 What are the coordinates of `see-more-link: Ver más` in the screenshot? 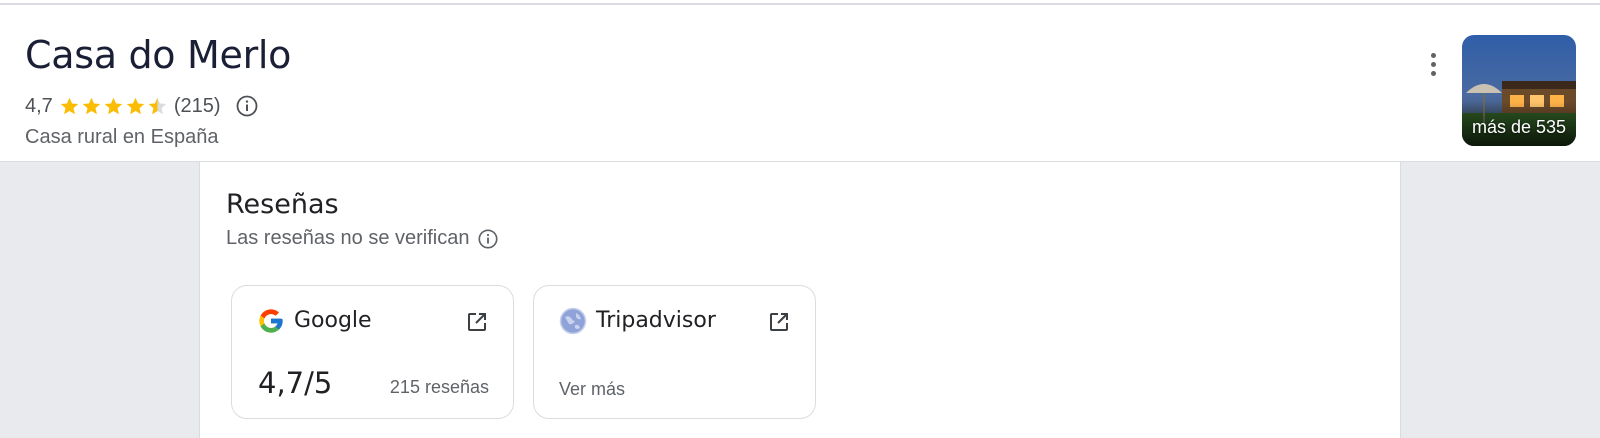 It's located at (592, 389).